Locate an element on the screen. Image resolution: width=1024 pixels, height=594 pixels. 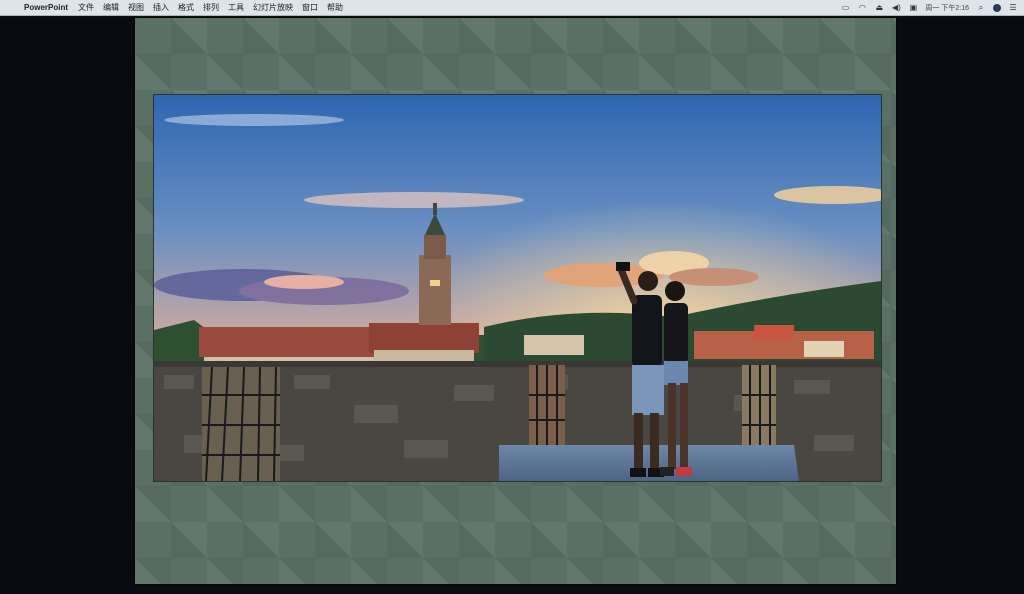
menu-window: 窗口 is located at coordinates (310, 7).